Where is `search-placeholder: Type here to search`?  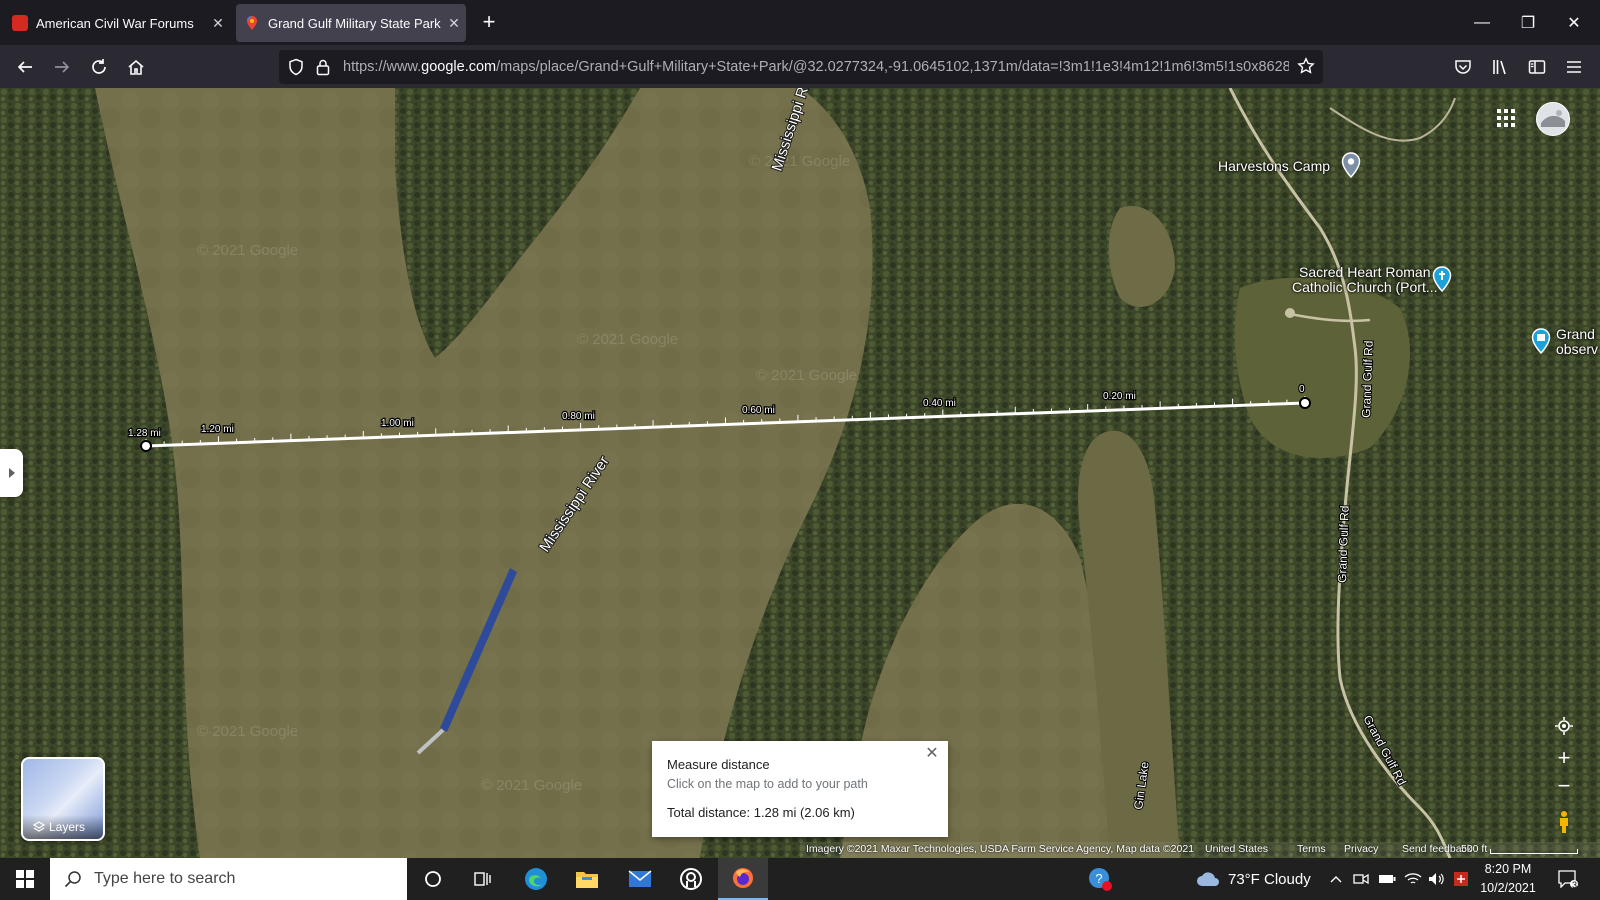
search-placeholder: Type here to search is located at coordinates (165, 878).